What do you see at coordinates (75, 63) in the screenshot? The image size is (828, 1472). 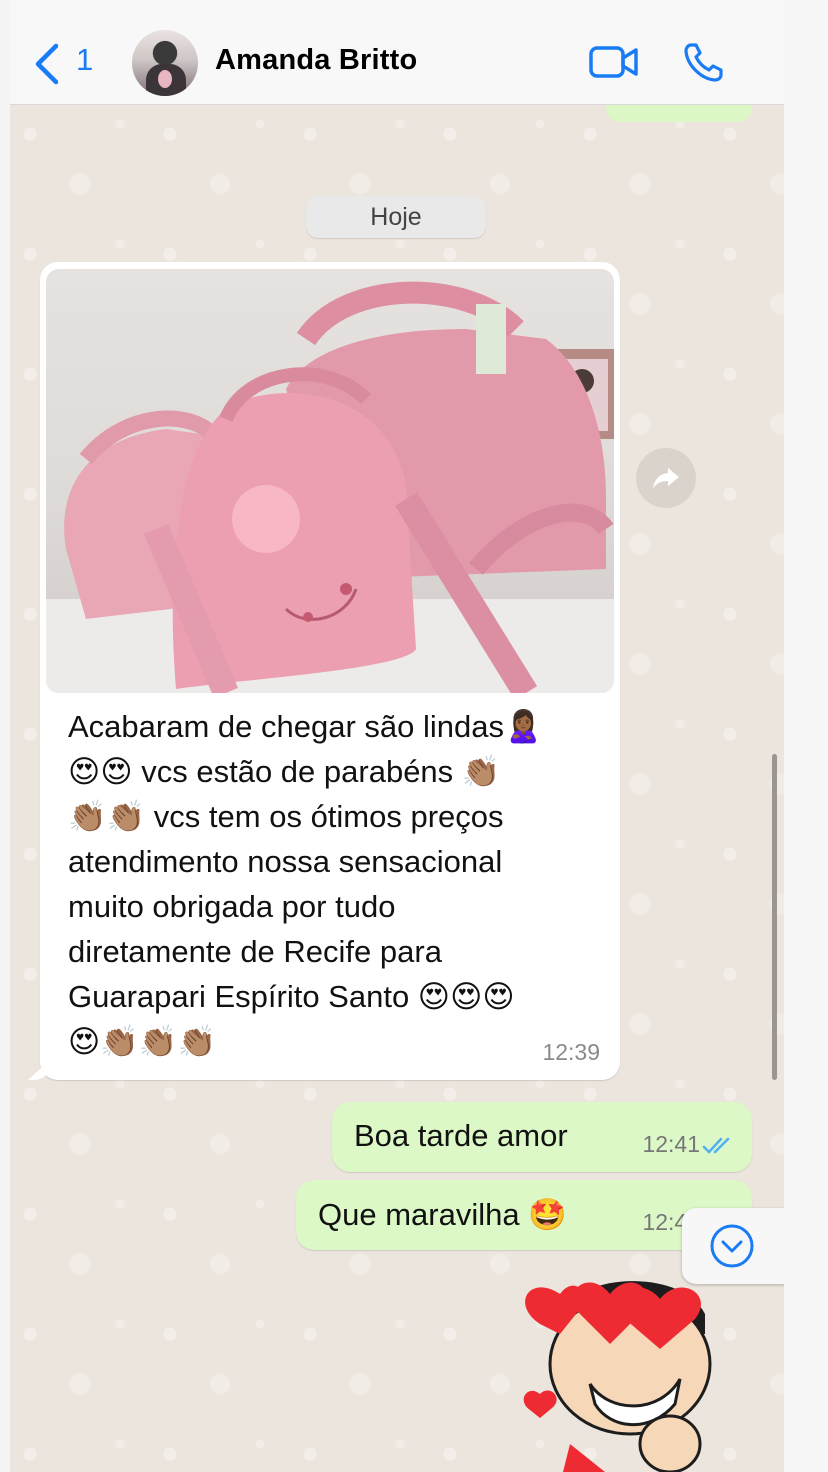 I see `back-button: 1` at bounding box center [75, 63].